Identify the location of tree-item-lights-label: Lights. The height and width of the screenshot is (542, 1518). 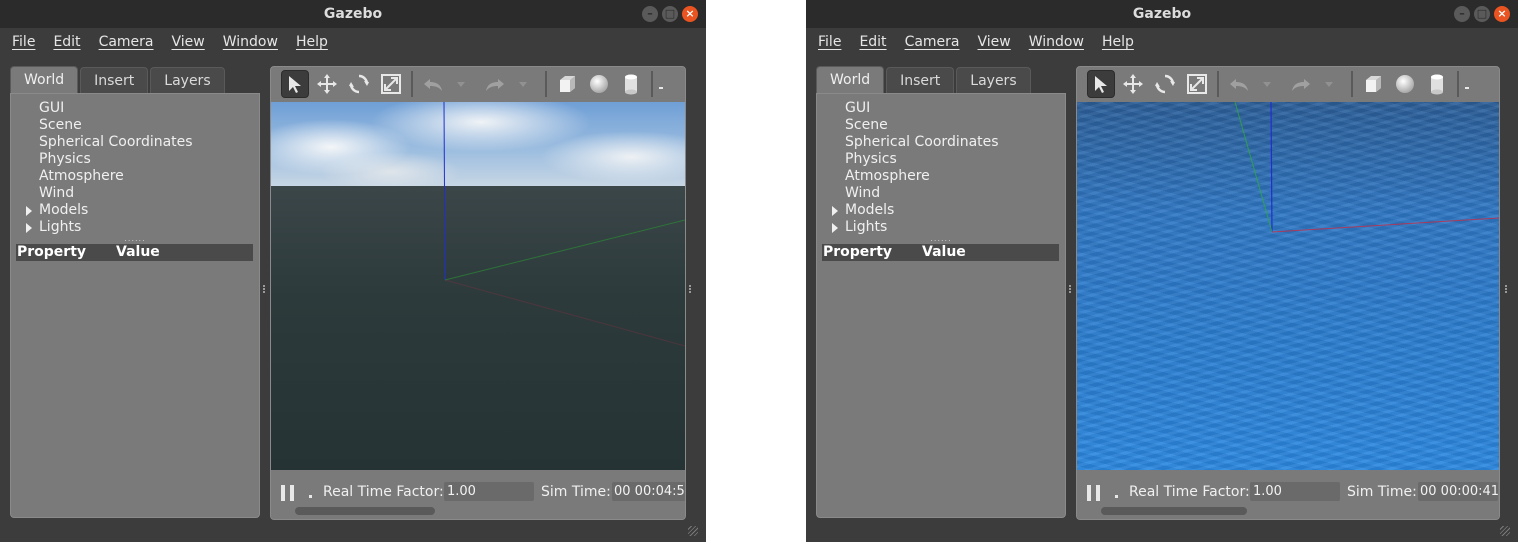
(60, 227).